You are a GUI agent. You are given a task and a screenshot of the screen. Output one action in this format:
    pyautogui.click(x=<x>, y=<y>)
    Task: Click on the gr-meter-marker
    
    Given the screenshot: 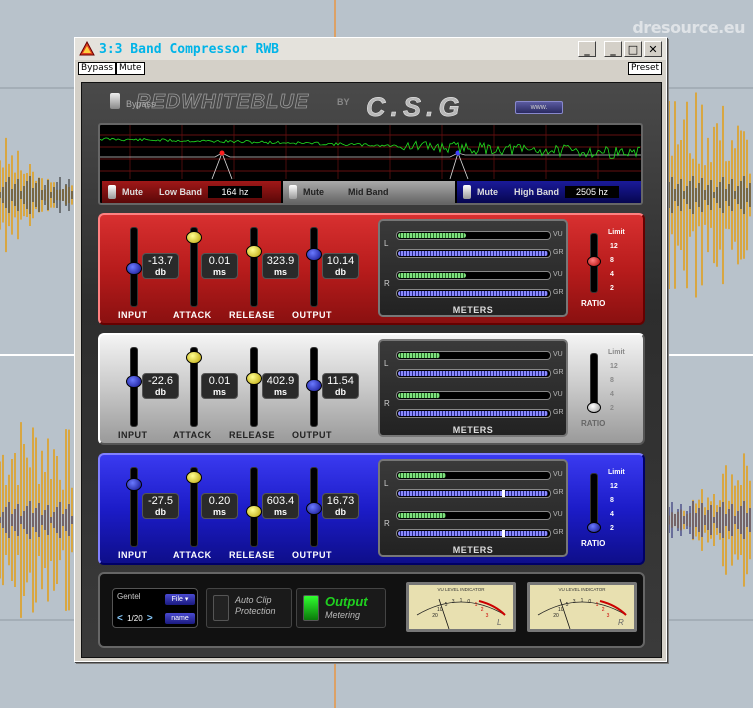 What is the action you would take?
    pyautogui.click(x=503, y=493)
    